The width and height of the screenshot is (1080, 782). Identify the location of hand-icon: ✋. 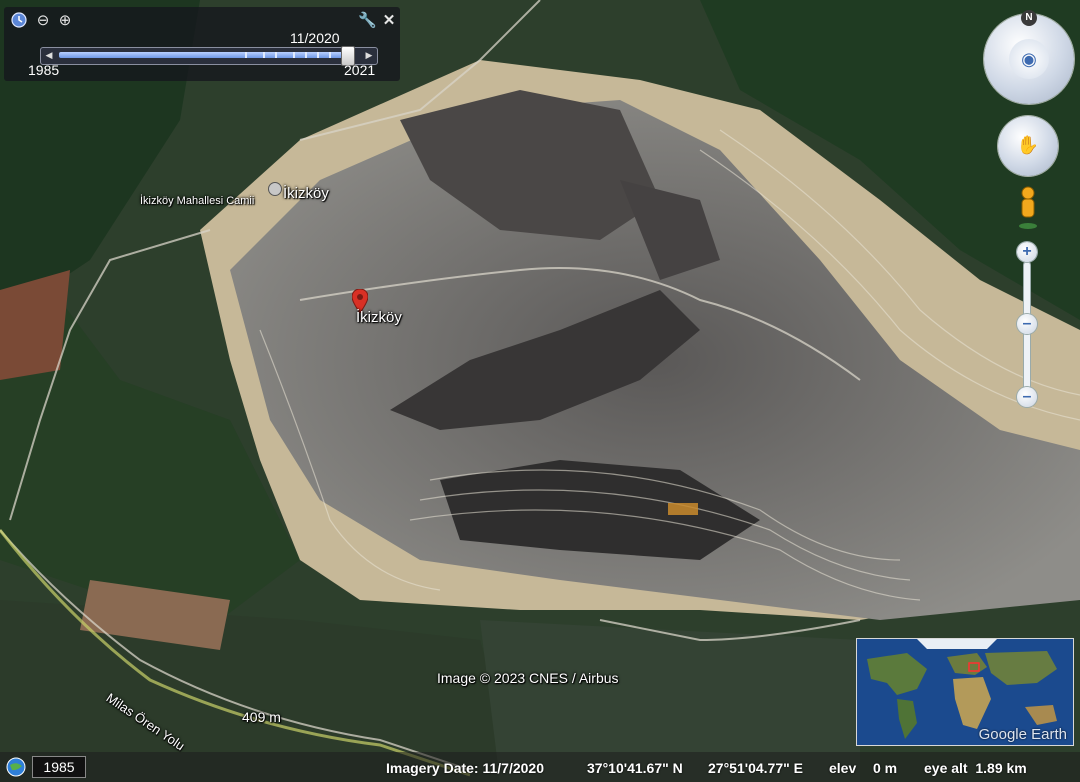
(1028, 145).